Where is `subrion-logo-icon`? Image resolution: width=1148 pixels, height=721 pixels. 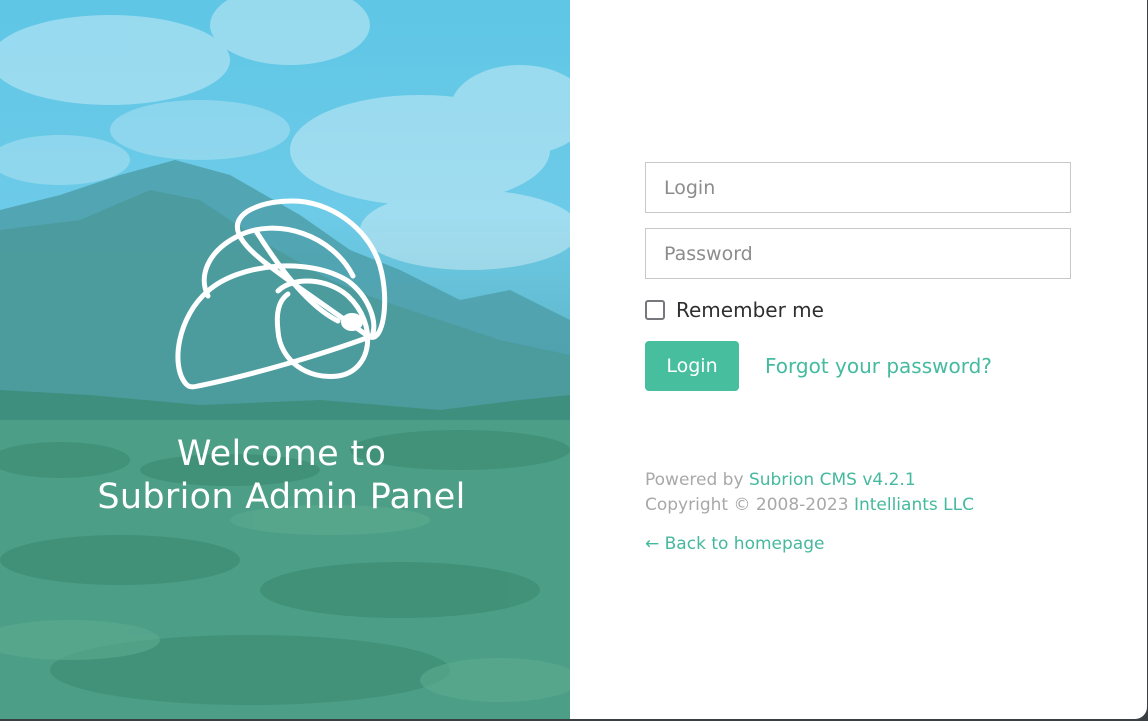 subrion-logo-icon is located at coordinates (281, 294).